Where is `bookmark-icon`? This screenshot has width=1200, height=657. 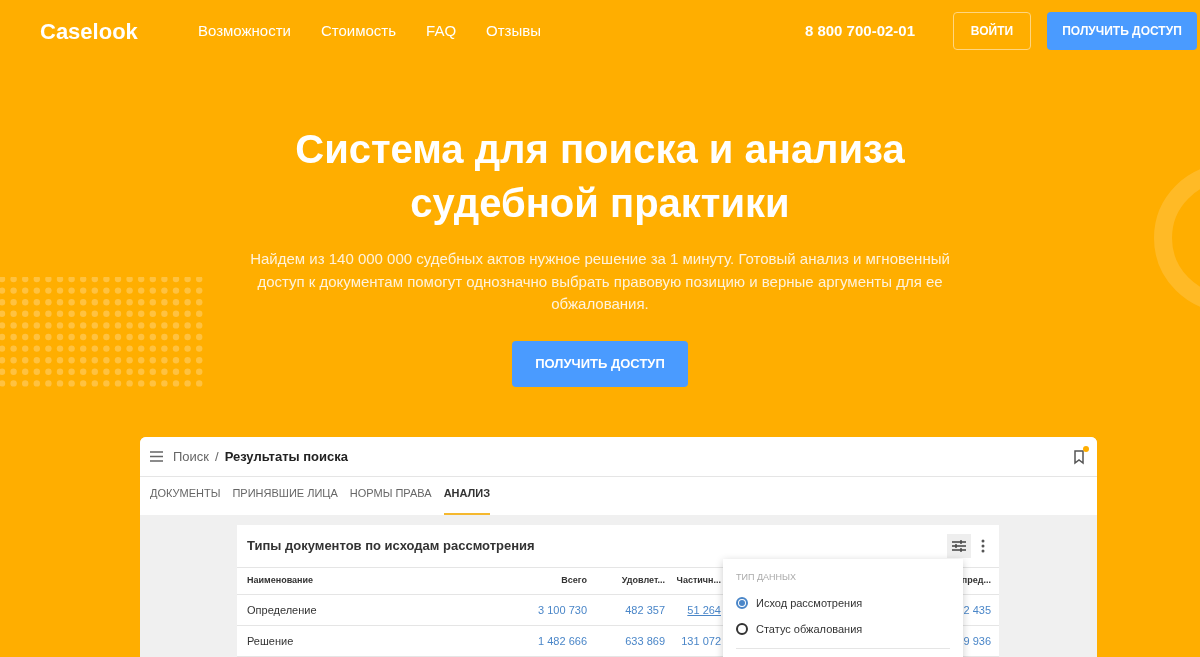 bookmark-icon is located at coordinates (1080, 456).